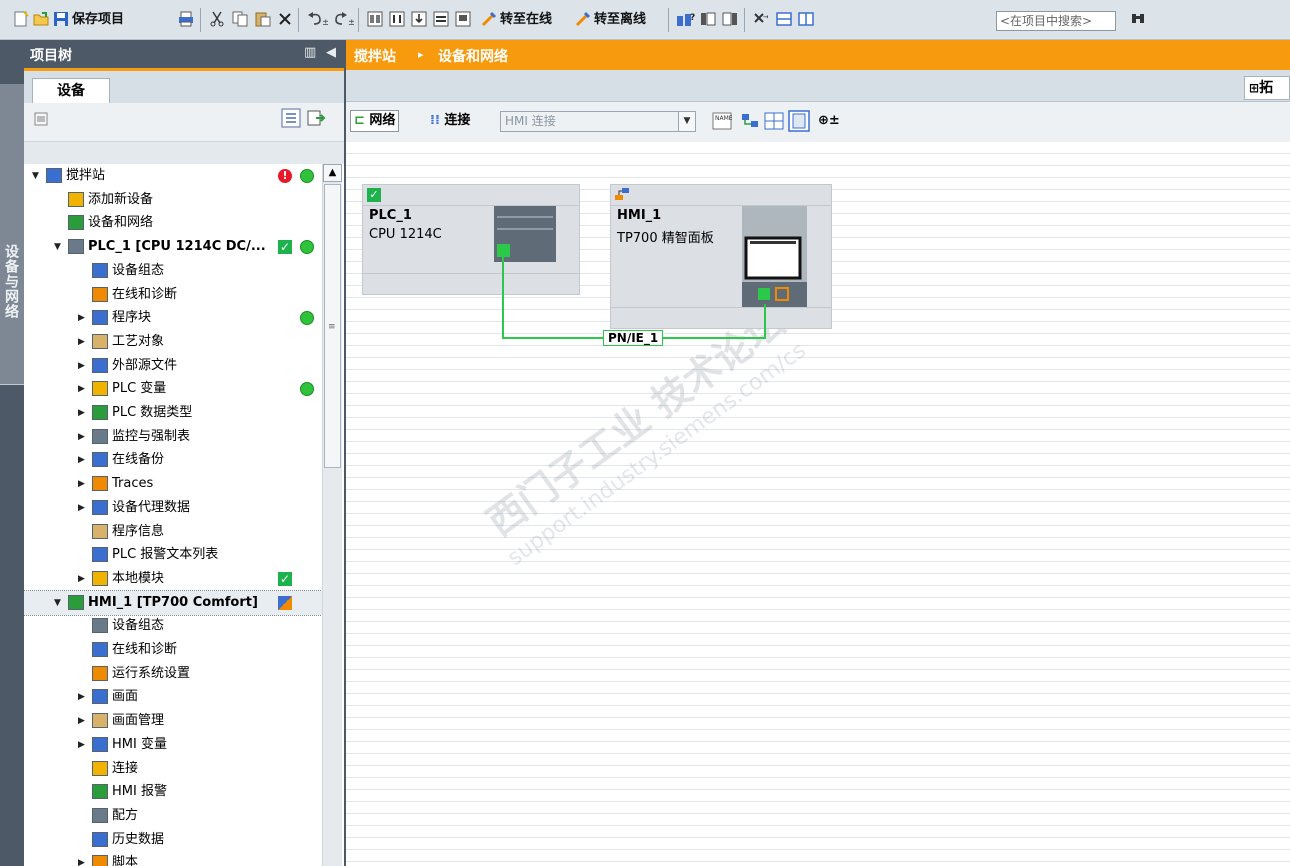  I want to click on redo-icon: ±, so click(343, 19).